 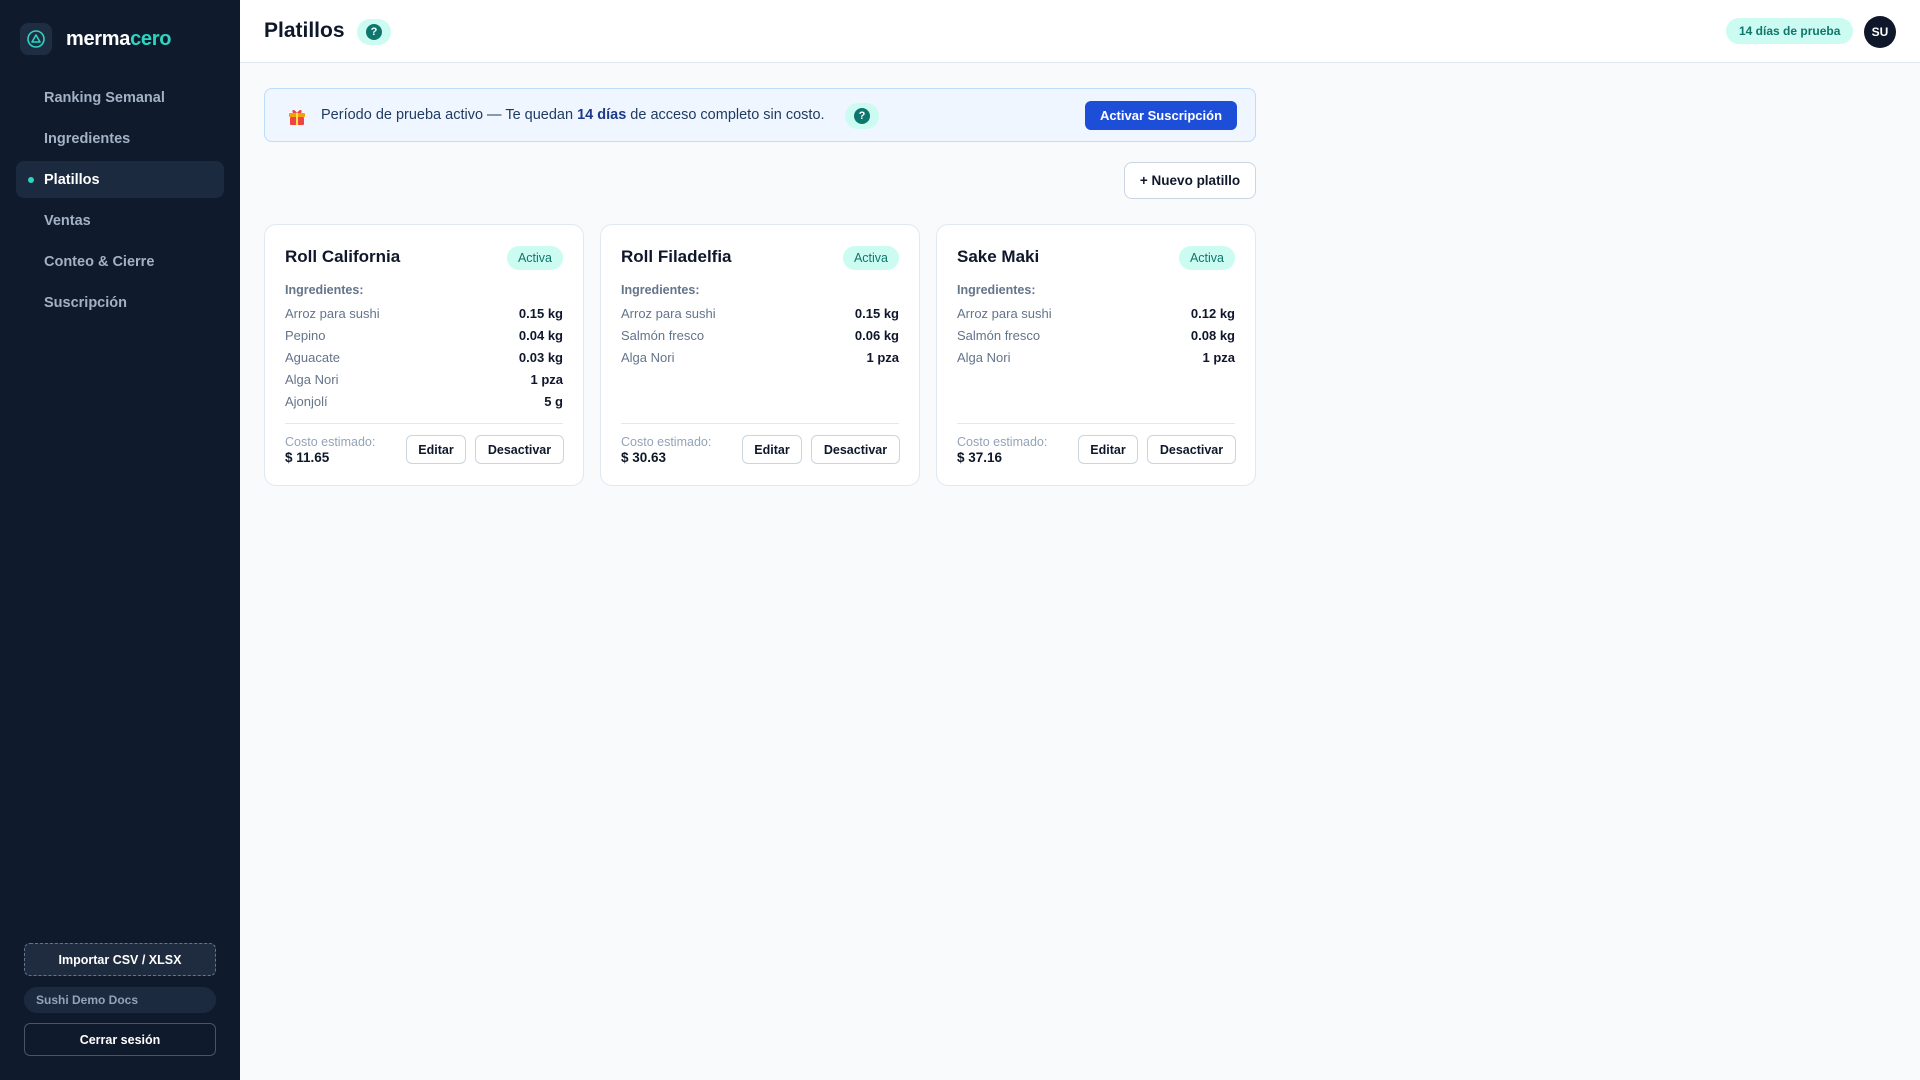 I want to click on avatar: SU, so click(x=1880, y=32).